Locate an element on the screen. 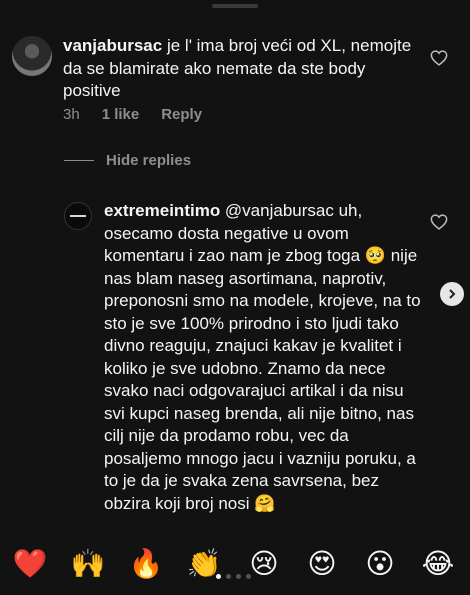 The image size is (470, 595). hide-replies-button: Hide replies is located at coordinates (127, 160).